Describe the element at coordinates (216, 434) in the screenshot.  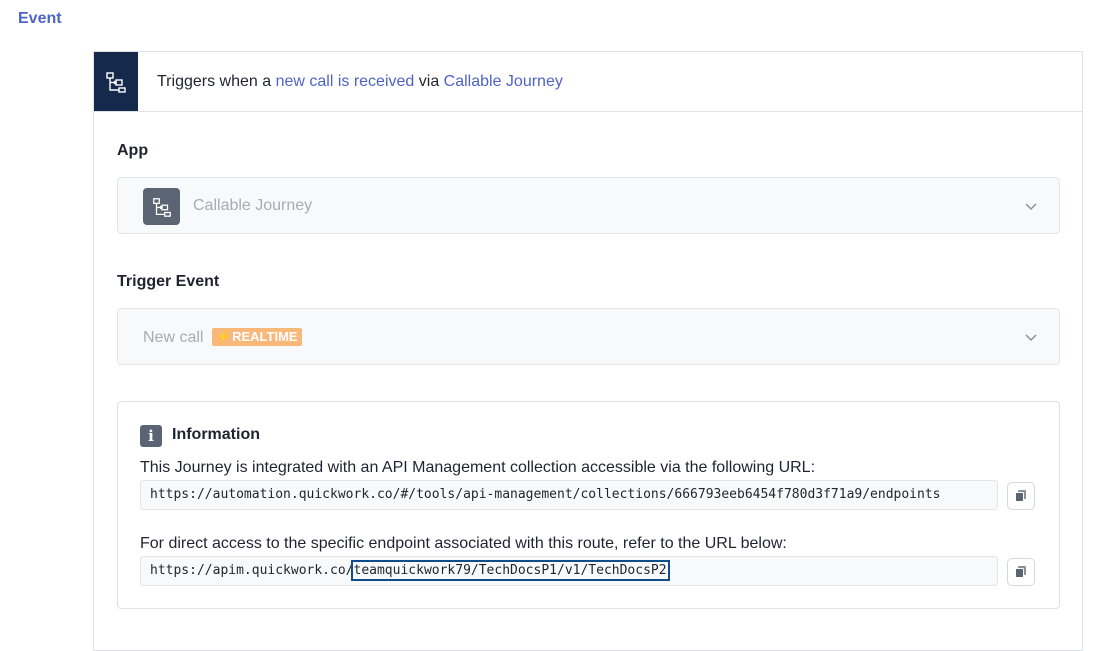
I see `information-title: Information` at that location.